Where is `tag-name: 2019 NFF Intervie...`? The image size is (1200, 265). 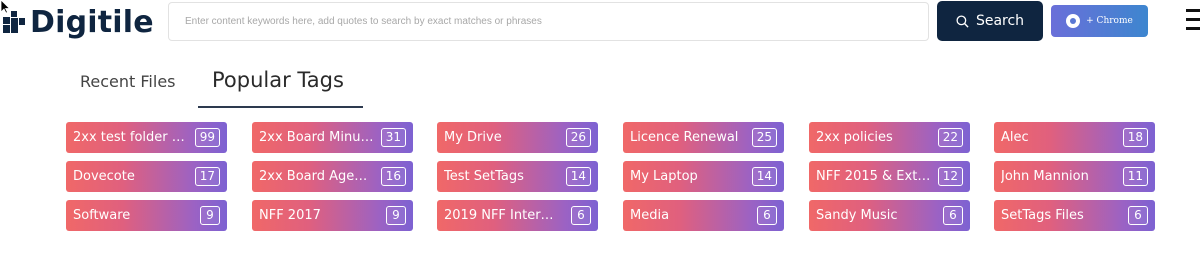
tag-name: 2019 NFF Intervie... is located at coordinates (501, 215).